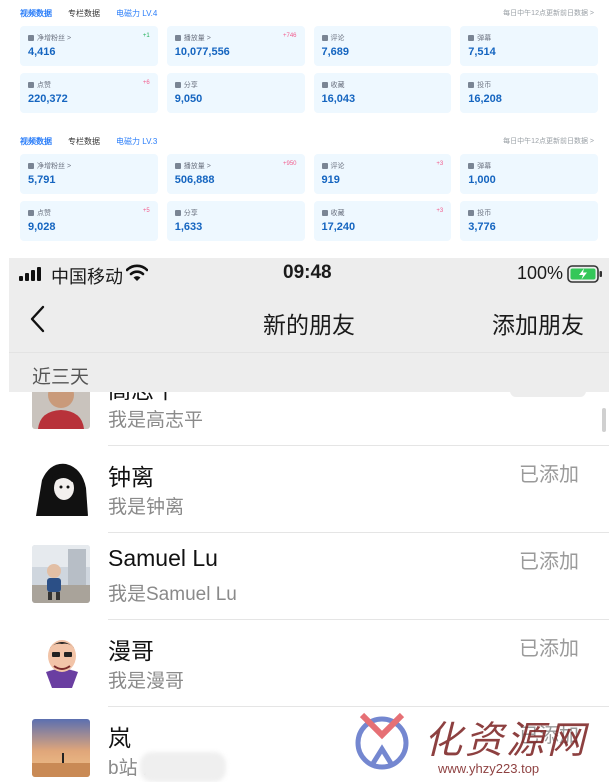 The height and width of the screenshot is (782, 615). I want to click on panel-header: 视频数据 专栏数据 电磁力 LV.3 每日中午12点更新前日数据 >, so click(309, 141).